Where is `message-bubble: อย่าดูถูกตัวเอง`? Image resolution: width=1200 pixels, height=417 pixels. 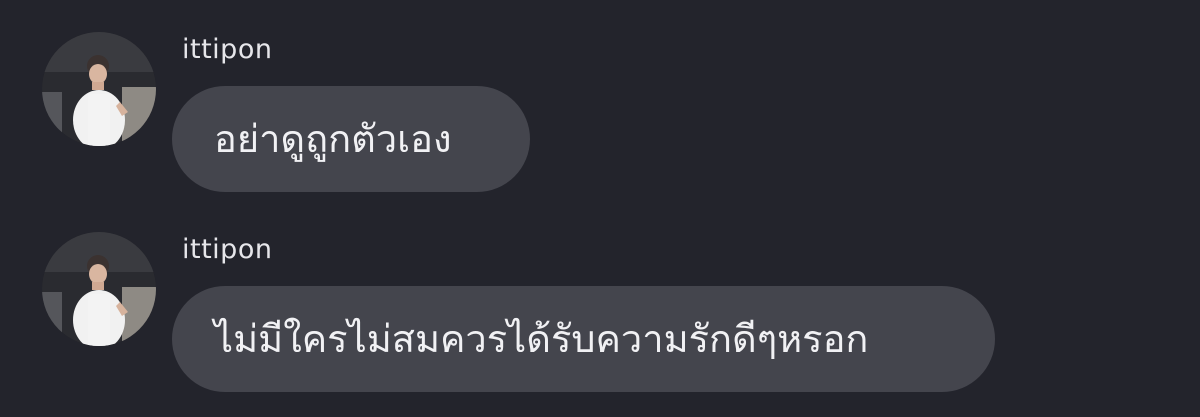 message-bubble: อย่าดูถูกตัวเอง is located at coordinates (351, 139).